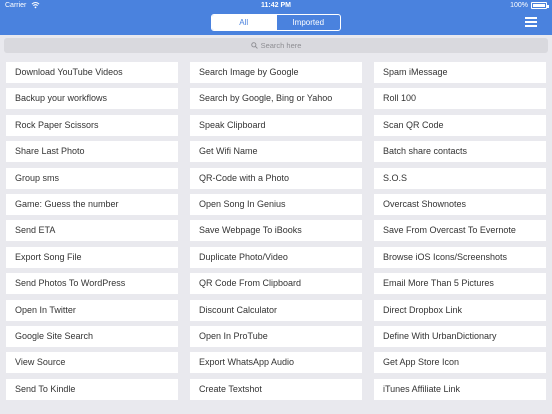 Image resolution: width=552 pixels, height=414 pixels. I want to click on workflow-item: Define With UrbanDictionary, so click(460, 336).